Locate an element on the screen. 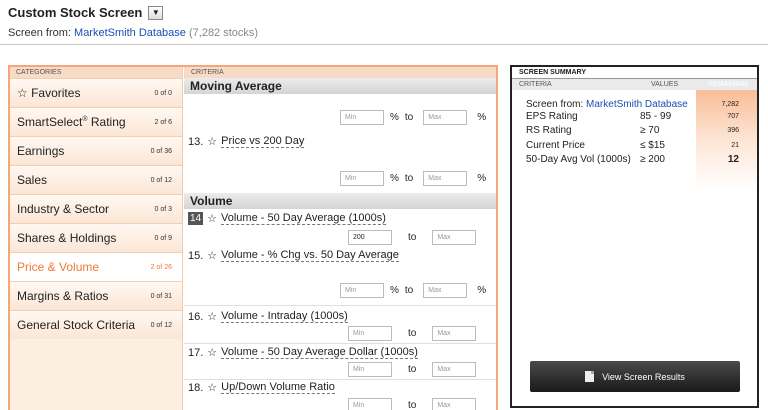 This screenshot has width=768, height=410. chevron-down-icon: ▼ is located at coordinates (155, 12).